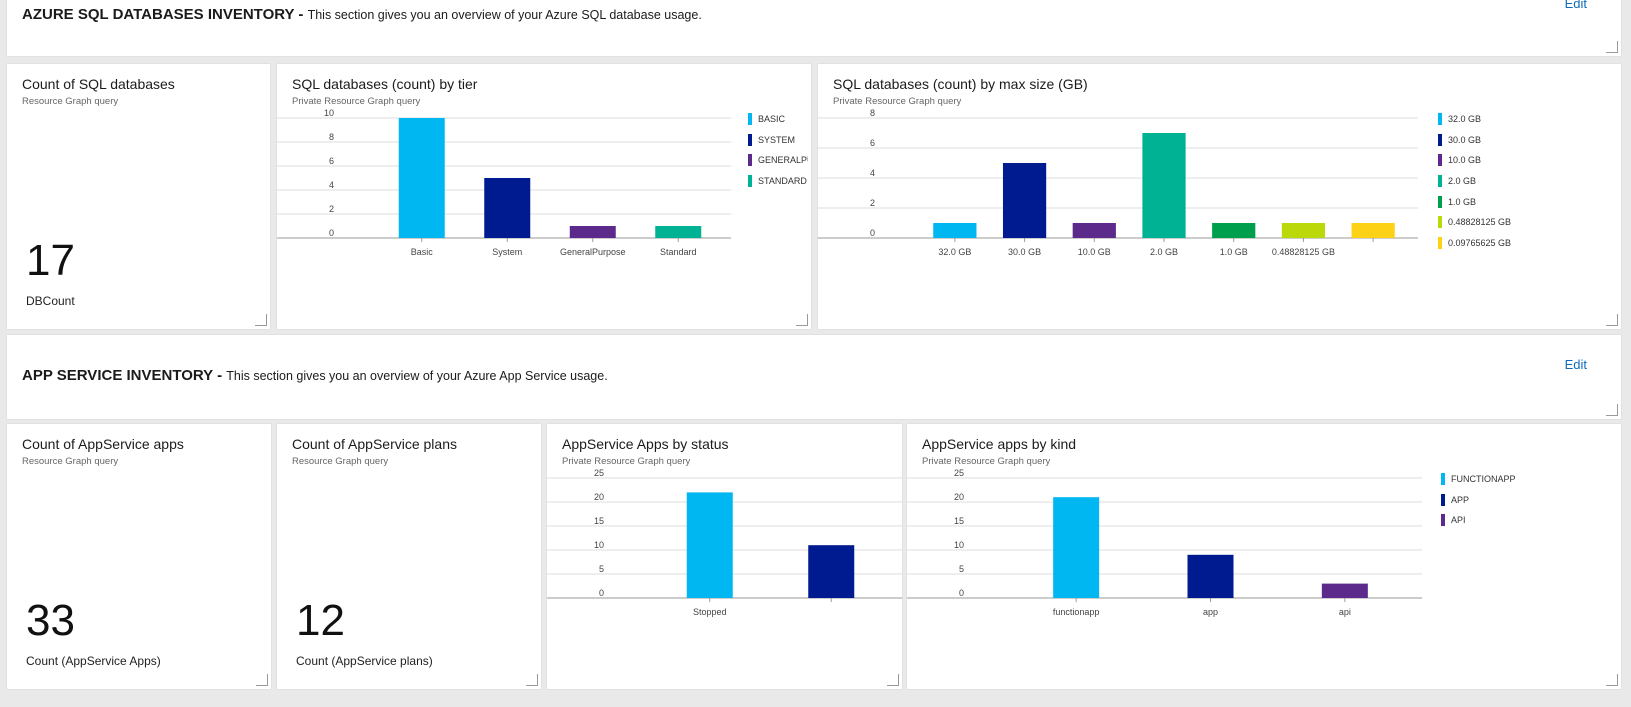 Image resolution: width=1631 pixels, height=707 pixels. What do you see at coordinates (50, 620) in the screenshot?
I see `app-count-value: 33` at bounding box center [50, 620].